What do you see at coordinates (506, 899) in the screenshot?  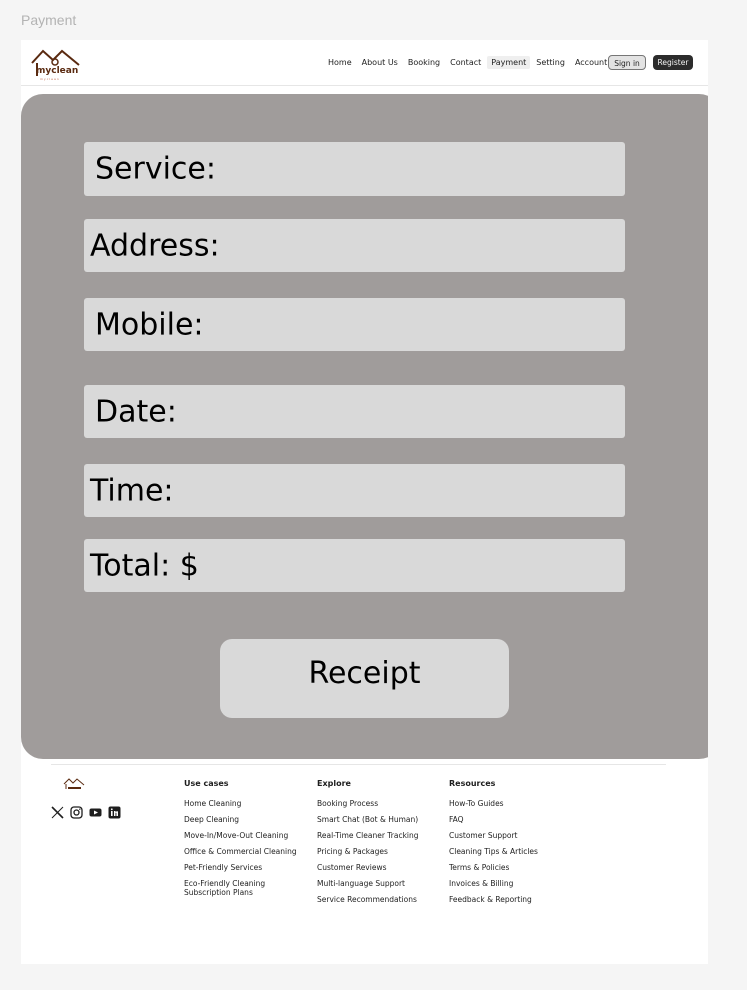 I see `footer-link: Feedback & Reporting` at bounding box center [506, 899].